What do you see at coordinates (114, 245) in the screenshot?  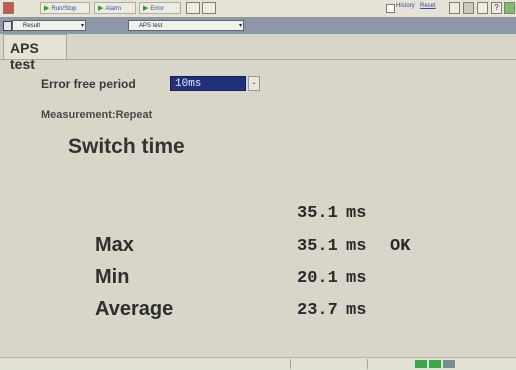 I see `max-label: Max` at bounding box center [114, 245].